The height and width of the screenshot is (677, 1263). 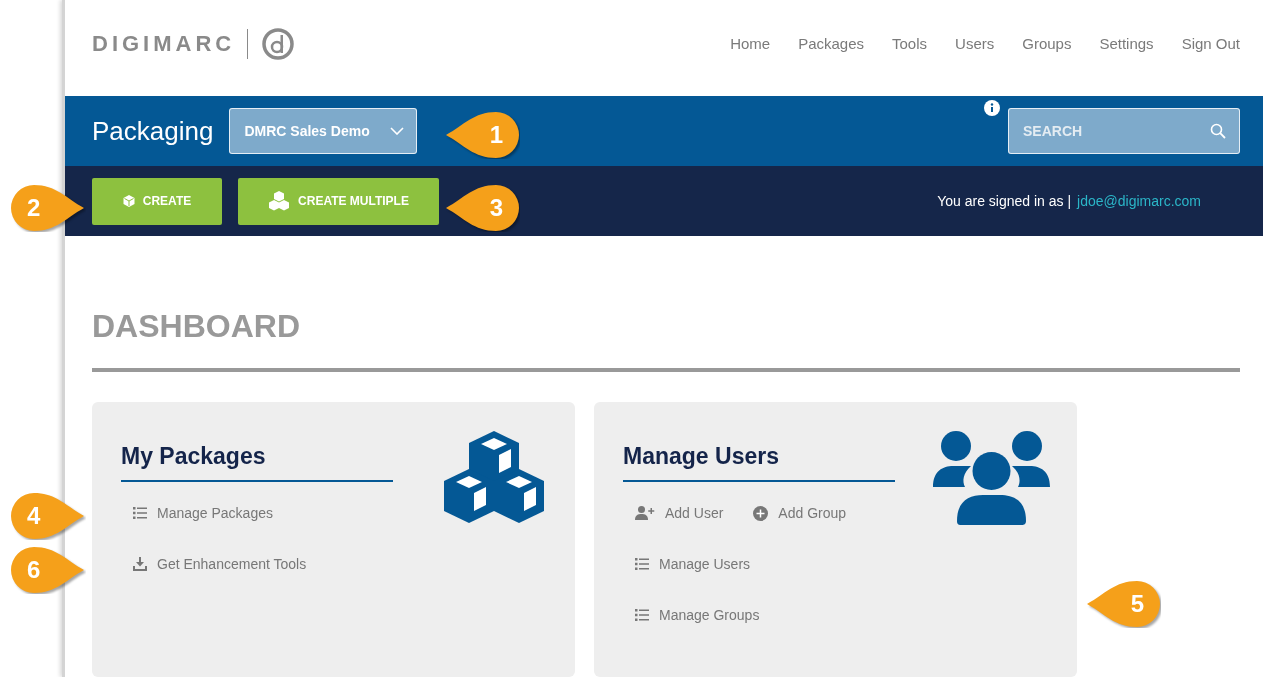 What do you see at coordinates (48, 570) in the screenshot?
I see `callout-badge: 6` at bounding box center [48, 570].